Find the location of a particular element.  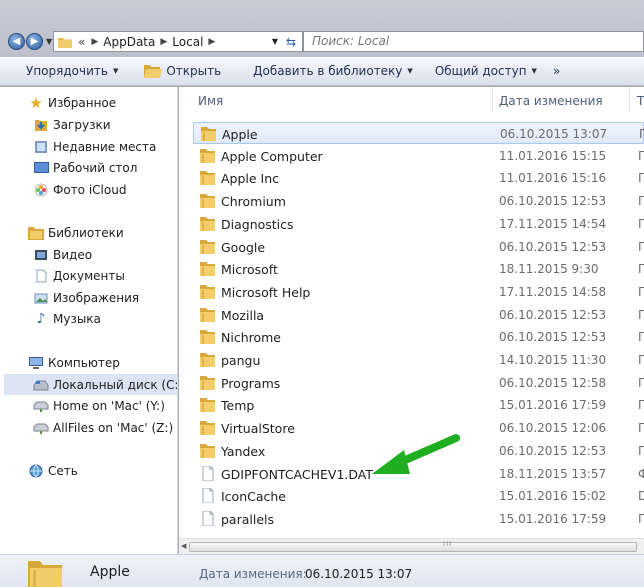

table-row: Google 06.10.2015 12:53 П is located at coordinates (418, 247).